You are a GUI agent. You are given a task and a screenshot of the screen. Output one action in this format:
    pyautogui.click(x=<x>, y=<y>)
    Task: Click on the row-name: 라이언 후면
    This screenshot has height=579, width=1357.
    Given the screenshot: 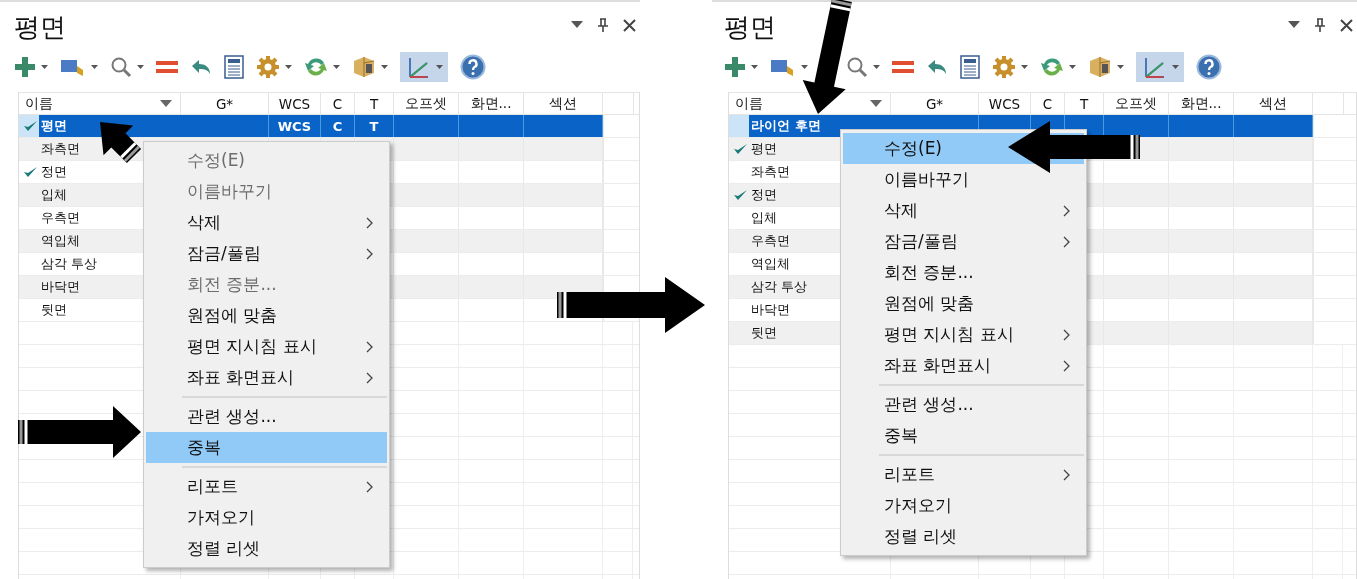 What is the action you would take?
    pyautogui.click(x=786, y=126)
    